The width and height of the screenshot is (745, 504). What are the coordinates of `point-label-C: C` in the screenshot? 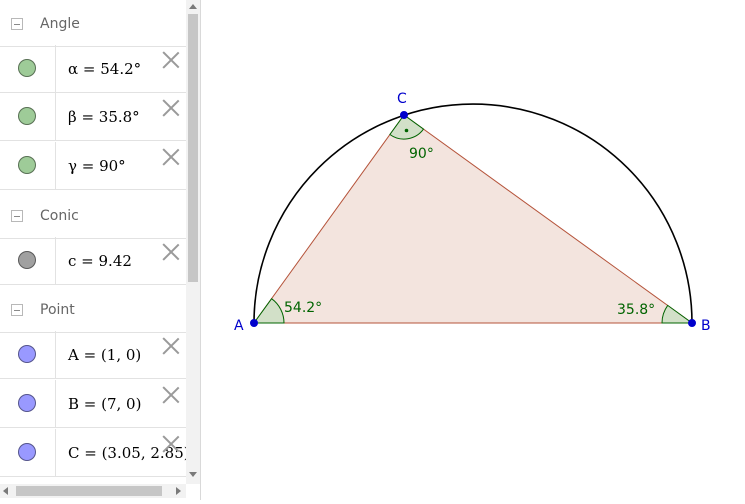 It's located at (402, 99).